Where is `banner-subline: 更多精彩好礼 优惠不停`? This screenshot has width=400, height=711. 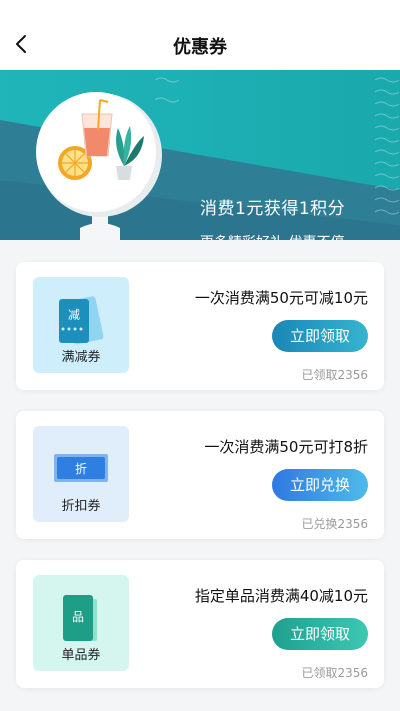 banner-subline: 更多精彩好礼 优惠不停 is located at coordinates (272, 236).